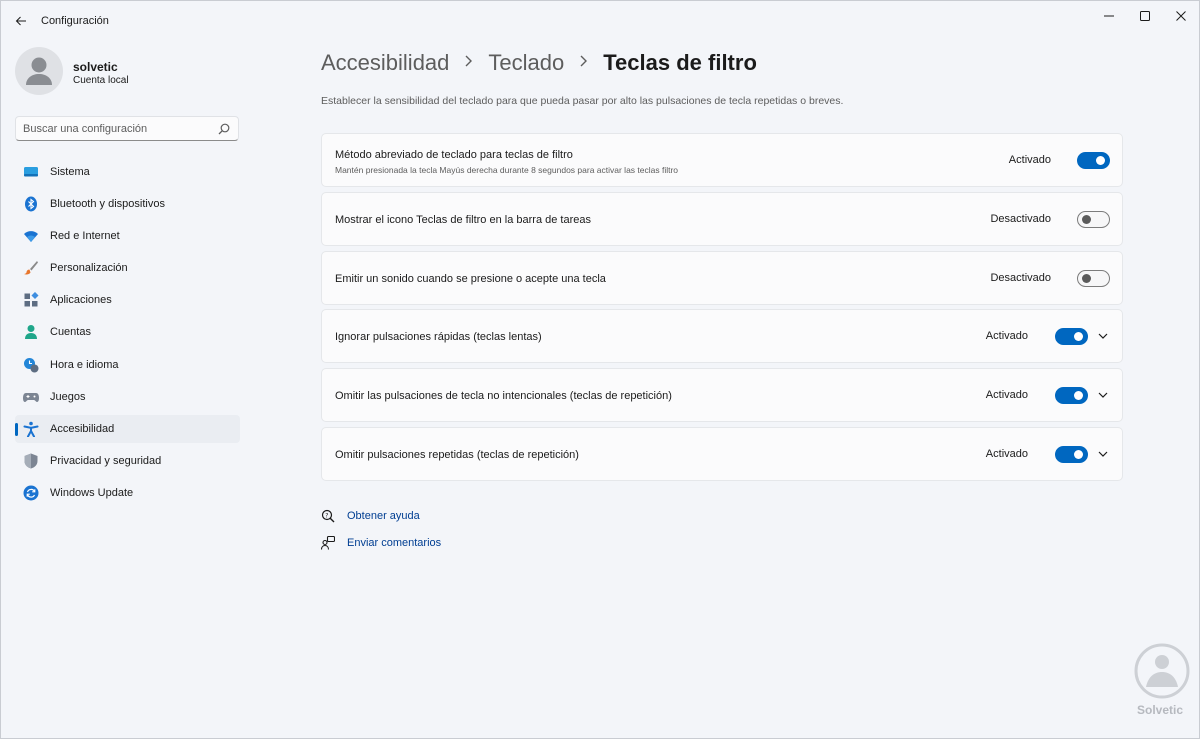 The image size is (1200, 739). Describe the element at coordinates (31, 429) in the screenshot. I see `accessibility-icon` at that location.